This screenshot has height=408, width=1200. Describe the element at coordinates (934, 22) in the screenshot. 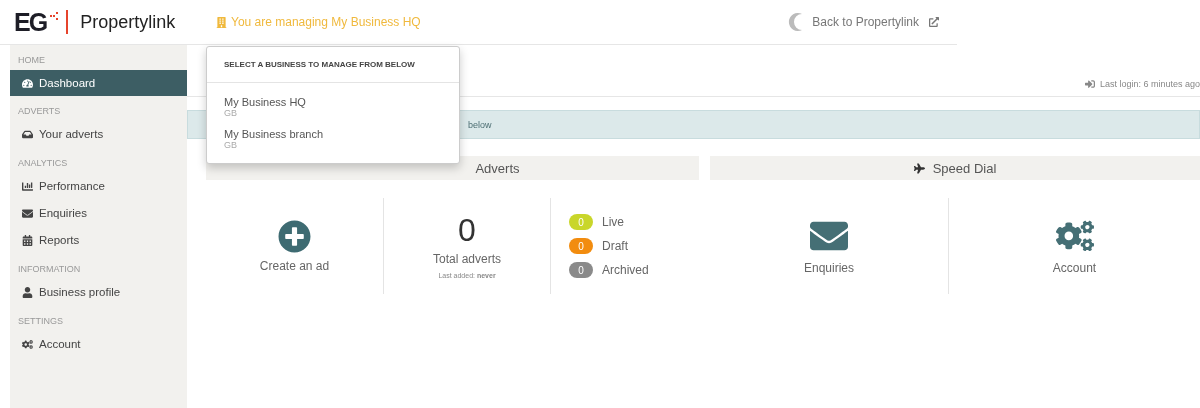

I see `external-link-icon` at that location.